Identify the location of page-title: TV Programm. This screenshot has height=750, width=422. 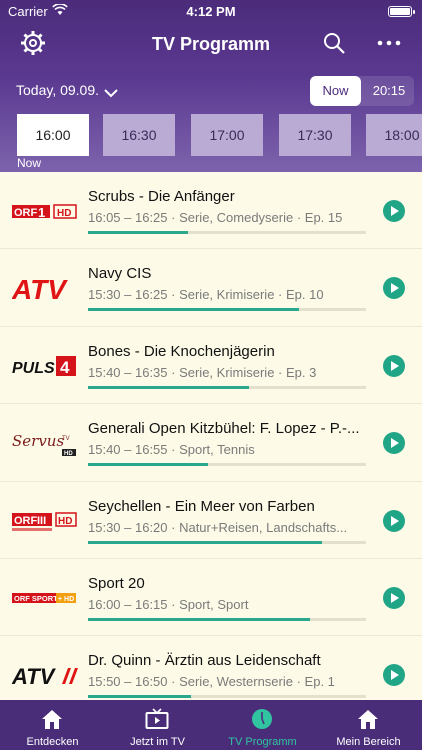
(211, 44).